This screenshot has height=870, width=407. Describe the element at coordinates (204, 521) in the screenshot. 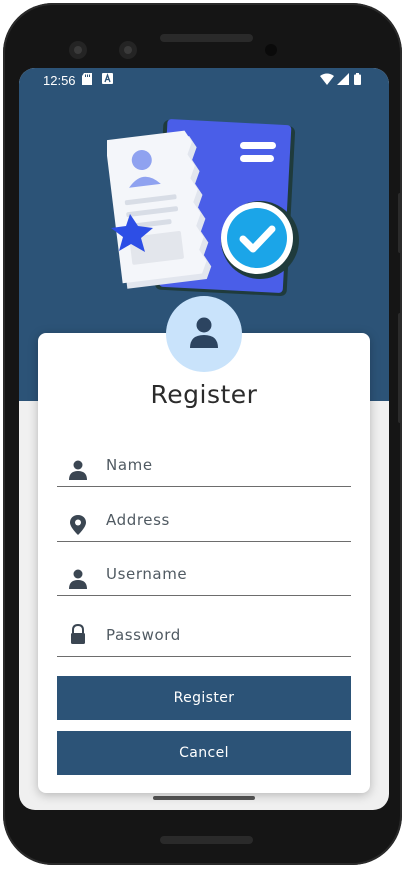

I see `address-field: Address` at that location.